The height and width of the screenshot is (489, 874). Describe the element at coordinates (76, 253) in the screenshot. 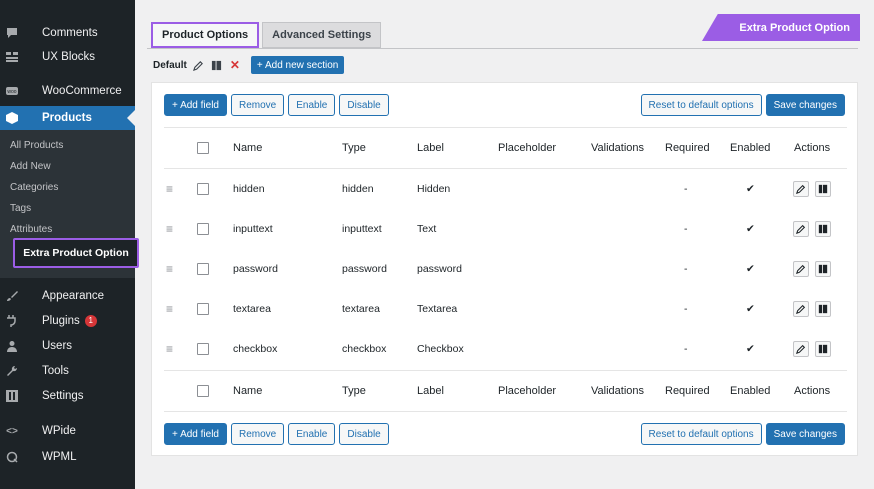

I see `submenu-extra-product-option: Extra Product Option` at that location.